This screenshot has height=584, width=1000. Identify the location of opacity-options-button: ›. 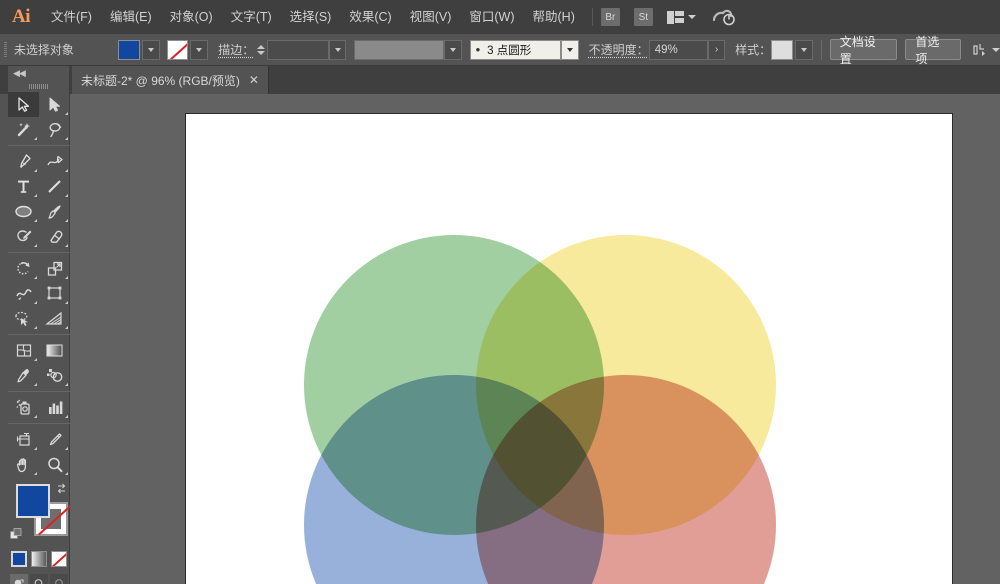
(717, 49).